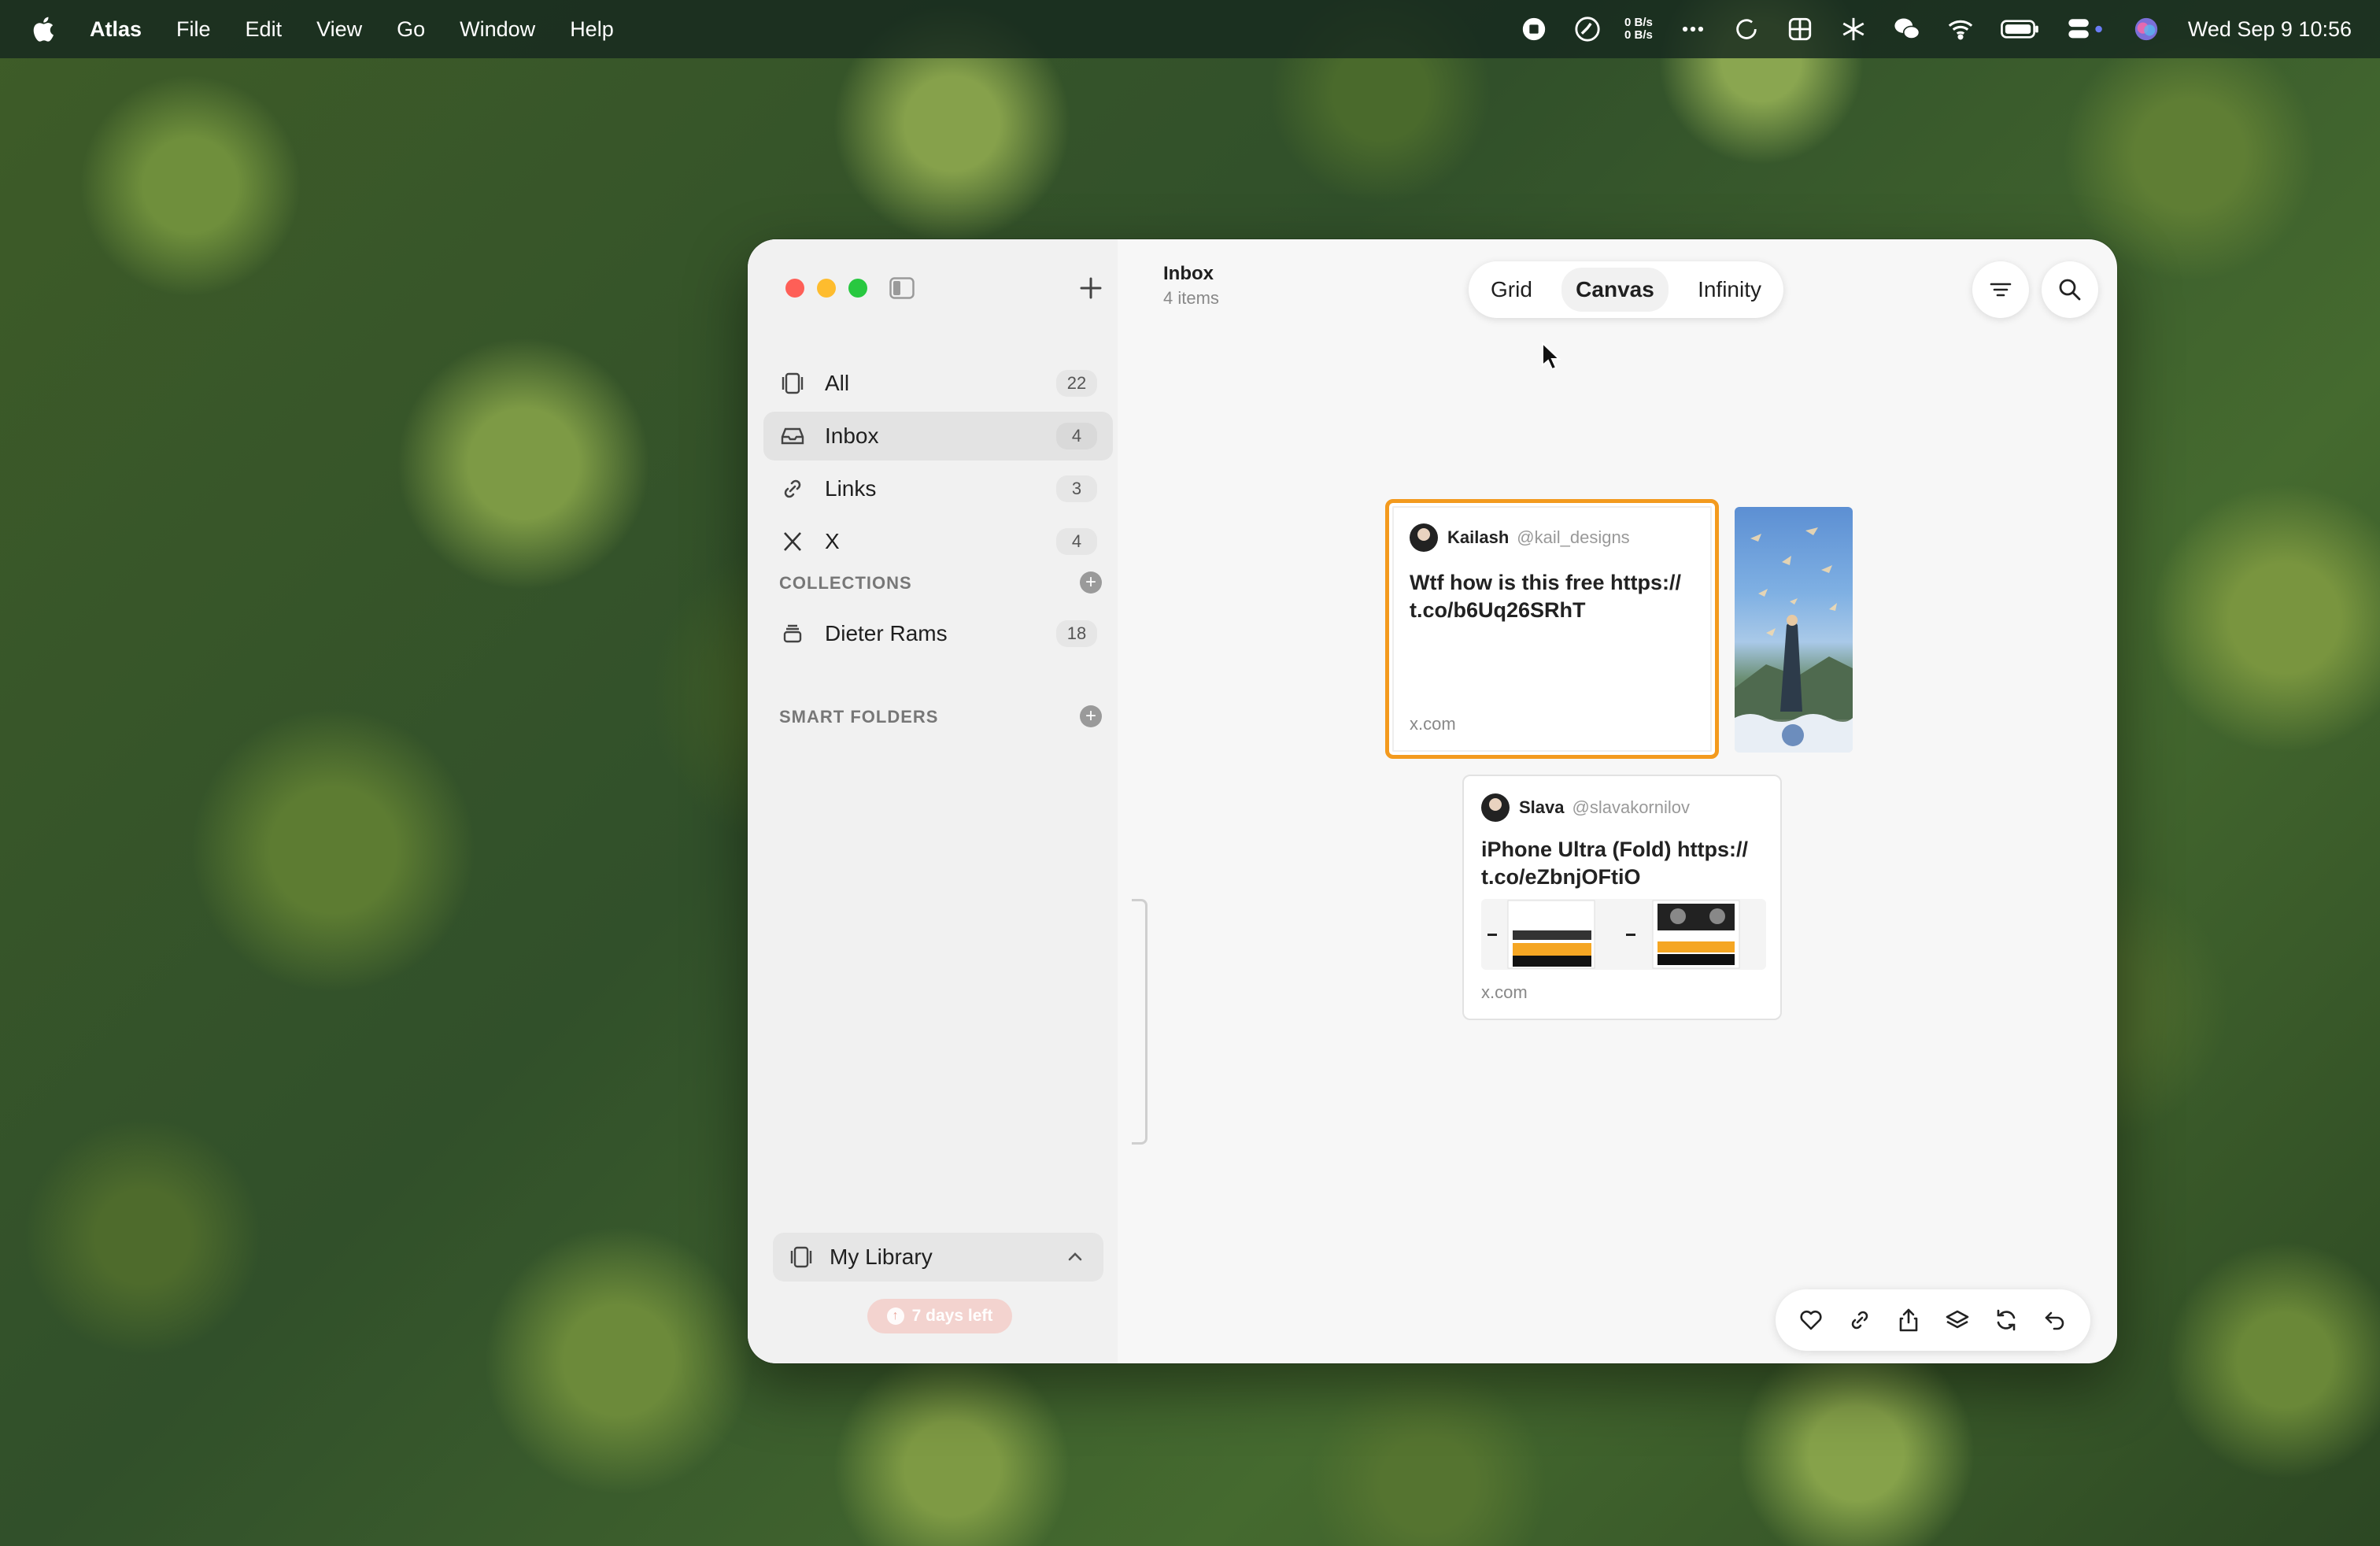 This screenshot has width=2380, height=1546. What do you see at coordinates (1957, 1320) in the screenshot?
I see `layers-icon` at bounding box center [1957, 1320].